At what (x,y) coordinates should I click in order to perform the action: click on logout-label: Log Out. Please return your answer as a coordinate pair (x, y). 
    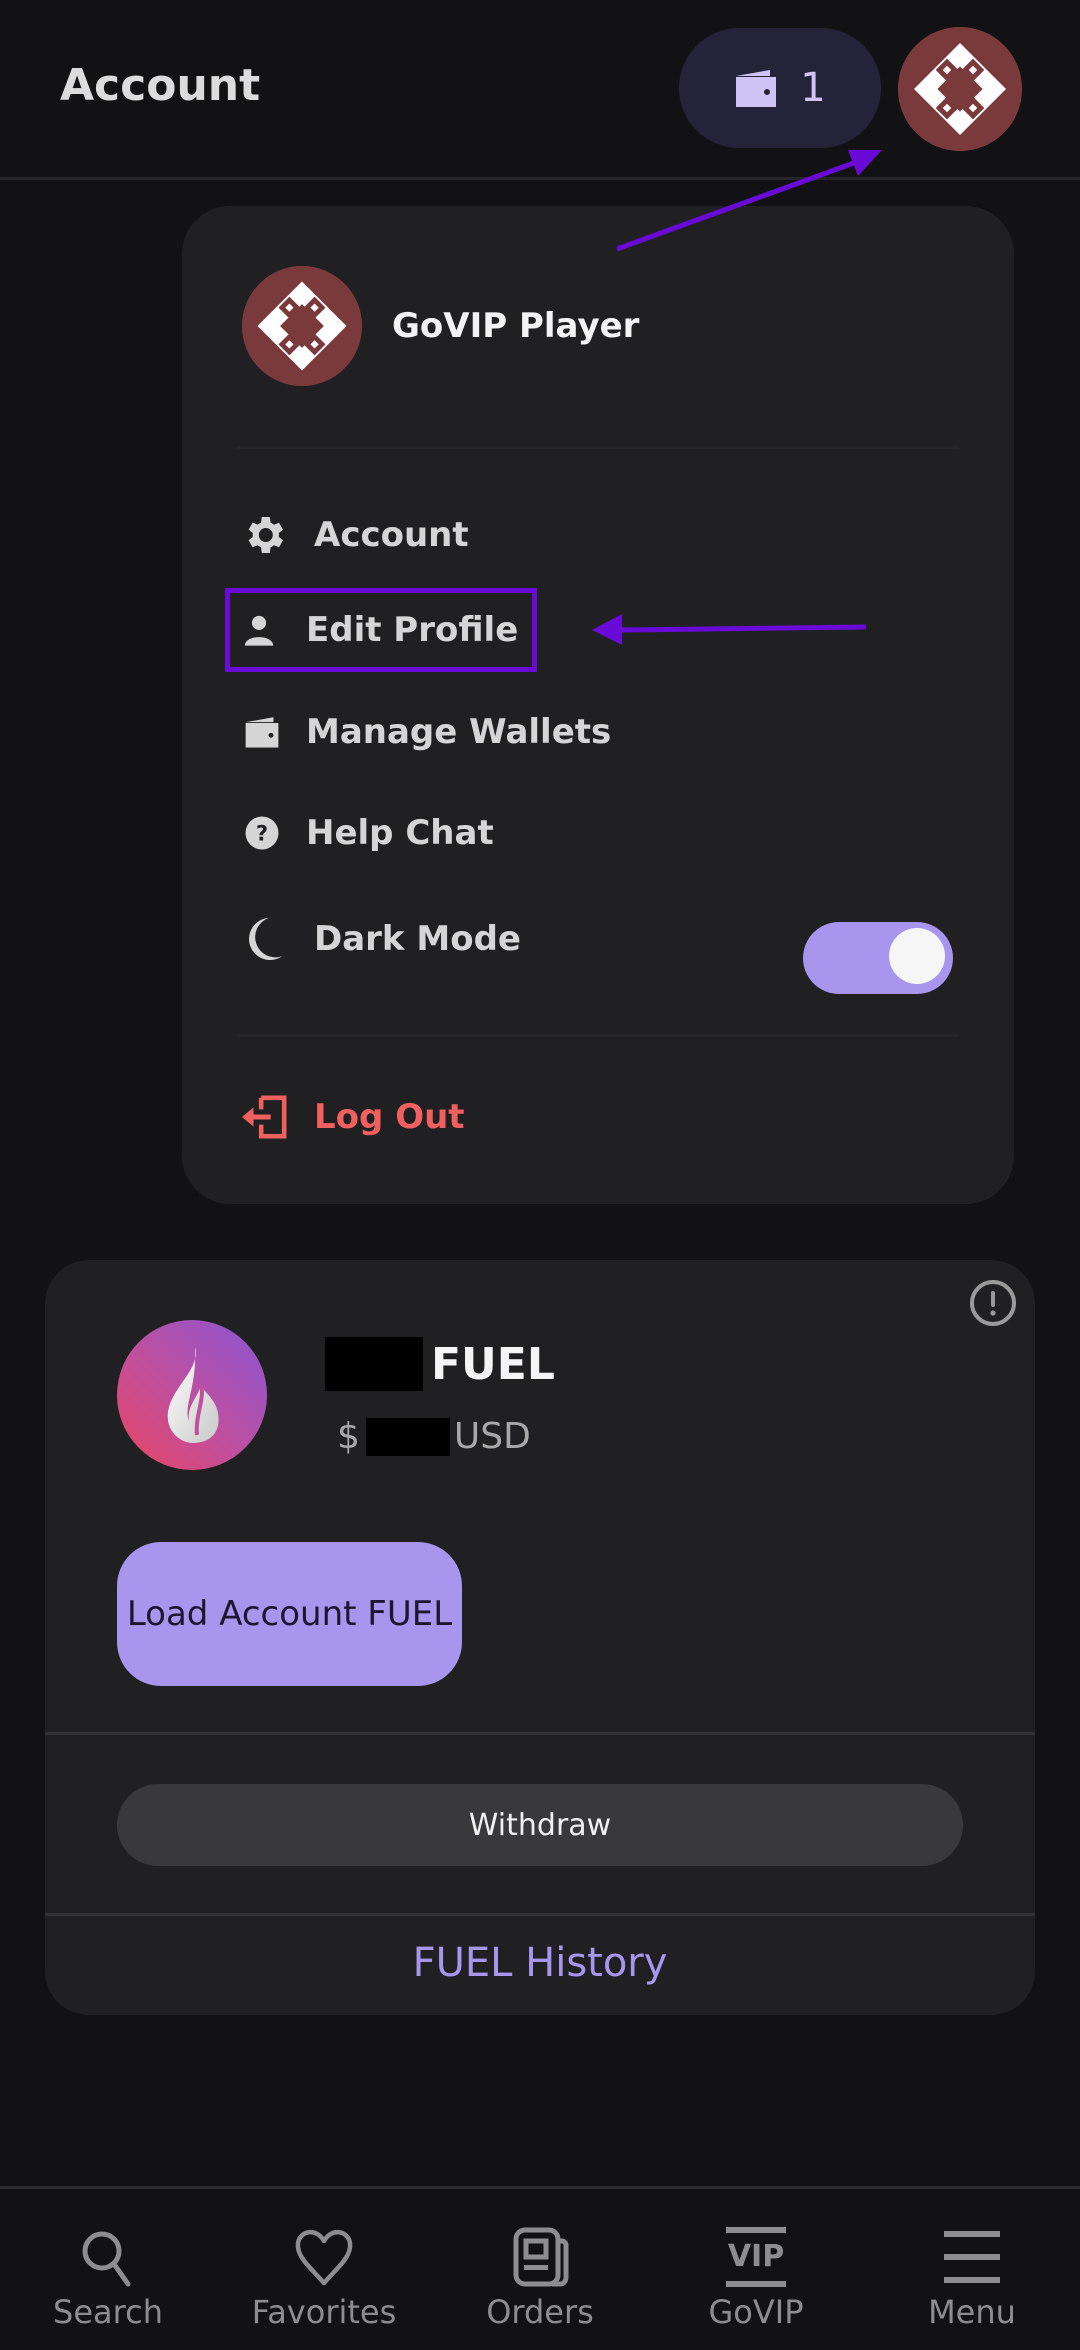
    Looking at the image, I should click on (389, 1117).